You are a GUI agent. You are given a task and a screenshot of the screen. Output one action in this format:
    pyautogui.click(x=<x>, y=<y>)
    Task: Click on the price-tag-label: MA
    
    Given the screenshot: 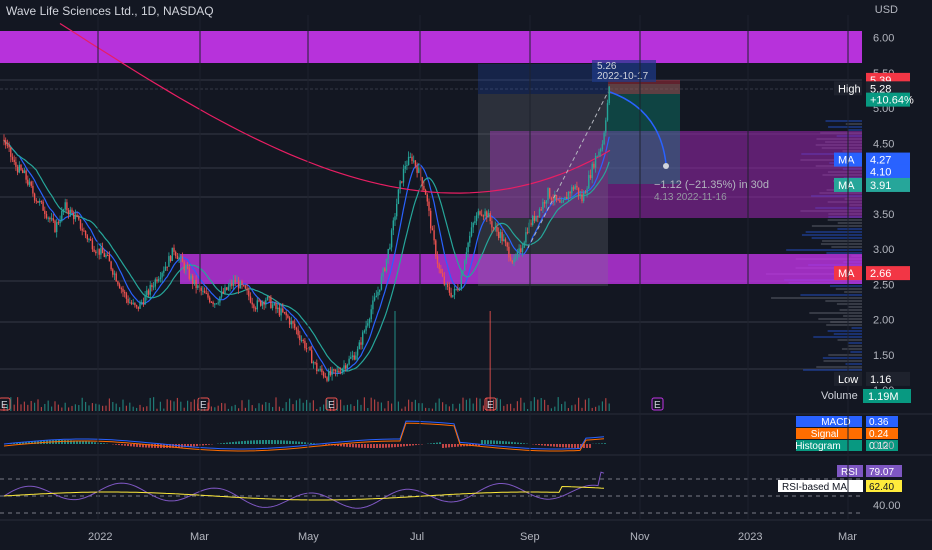 What is the action you would take?
    pyautogui.click(x=846, y=161)
    